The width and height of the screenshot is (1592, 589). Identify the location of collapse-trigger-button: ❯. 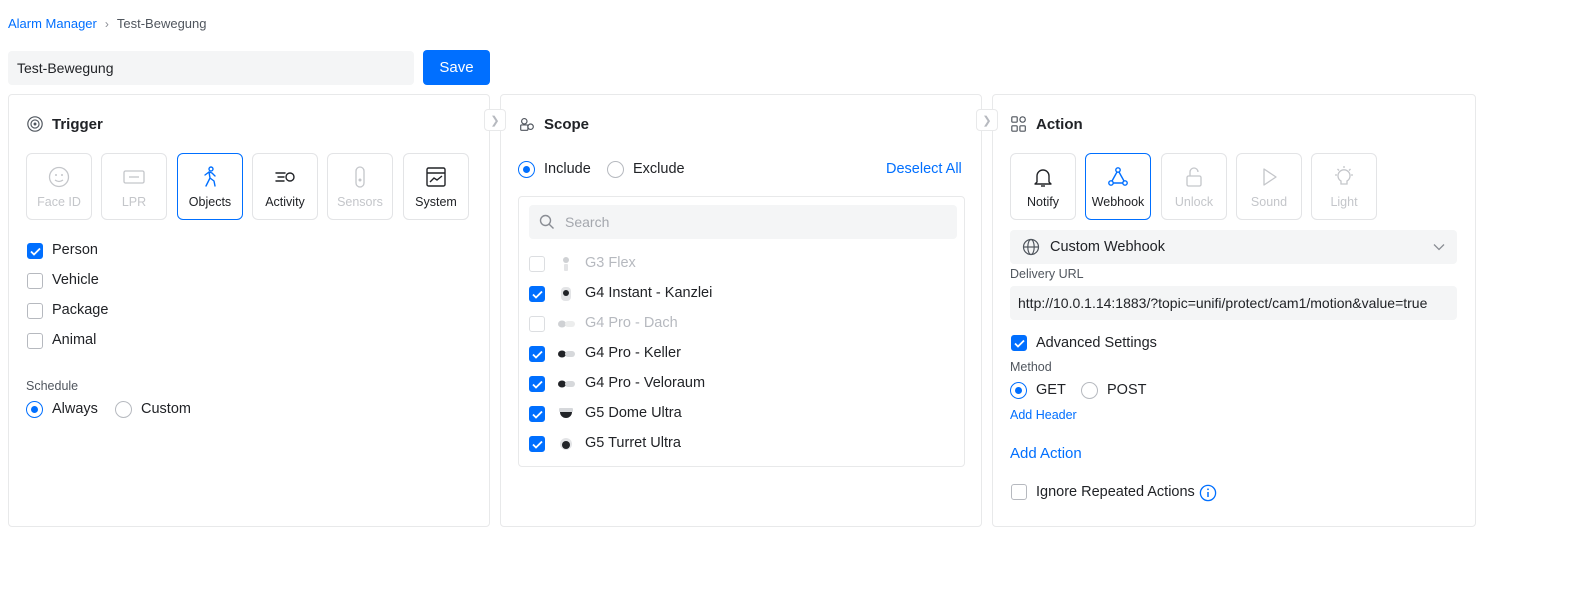
(495, 120).